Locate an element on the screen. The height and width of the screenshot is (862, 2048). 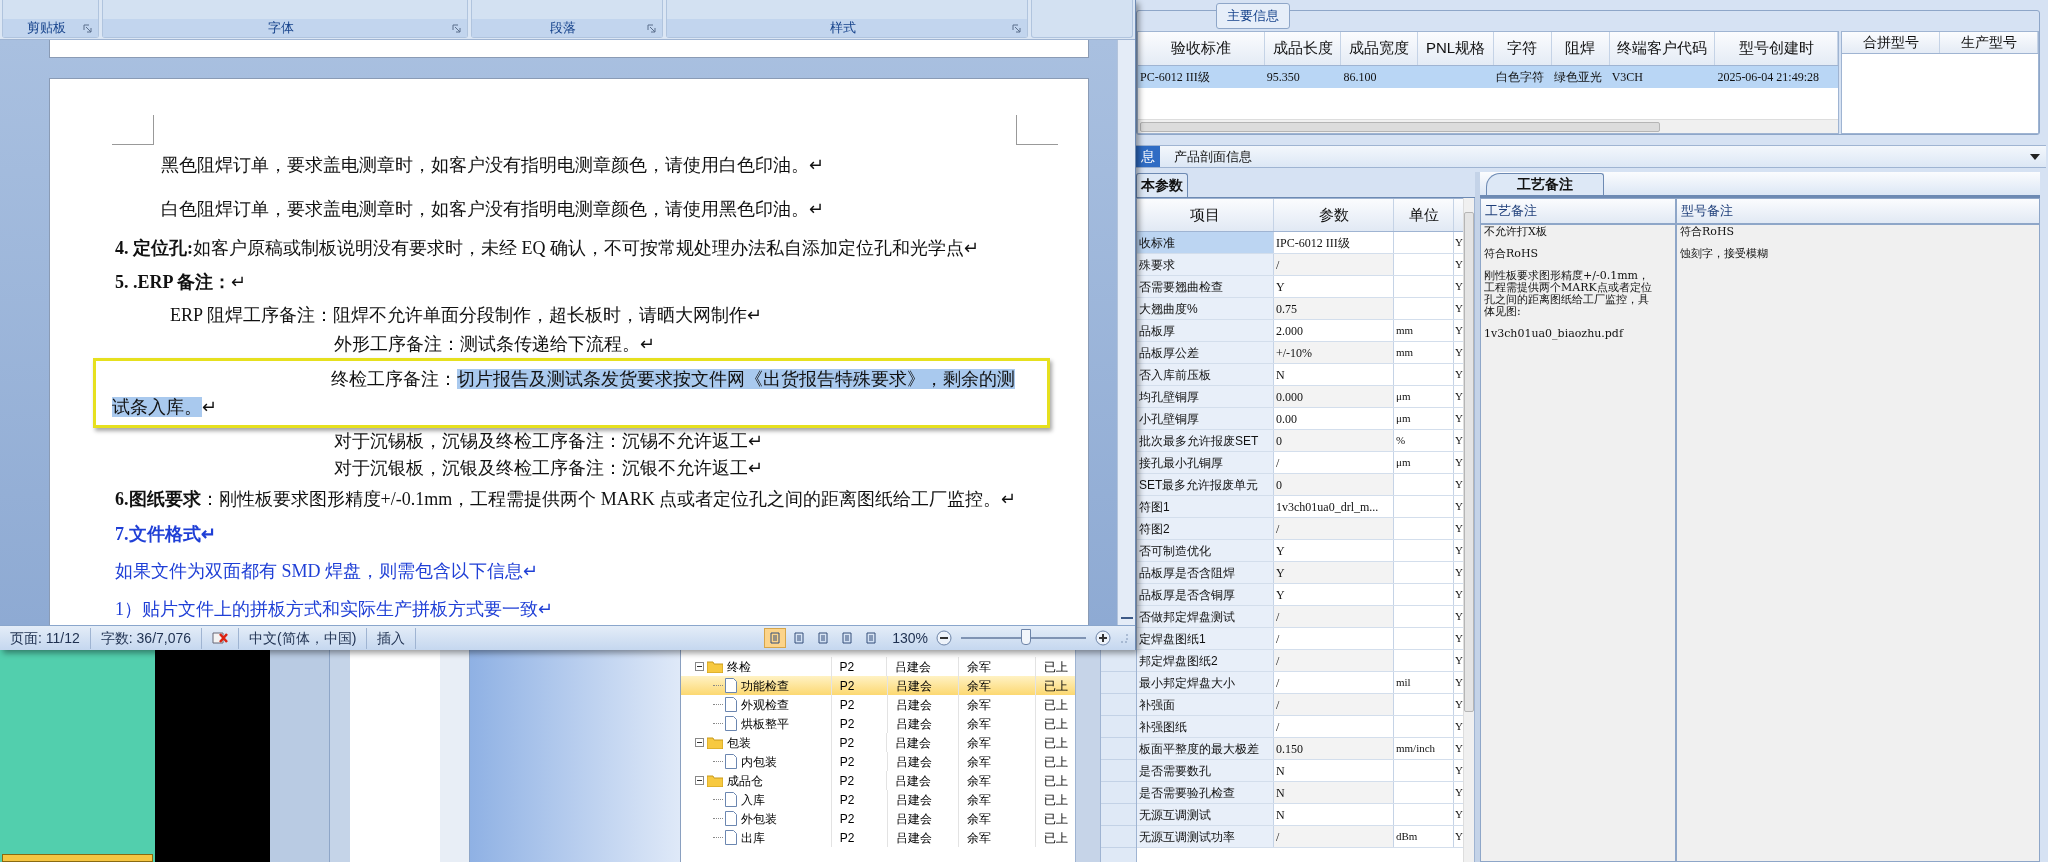
column-header: 阻焊 is located at coordinates (1580, 48).